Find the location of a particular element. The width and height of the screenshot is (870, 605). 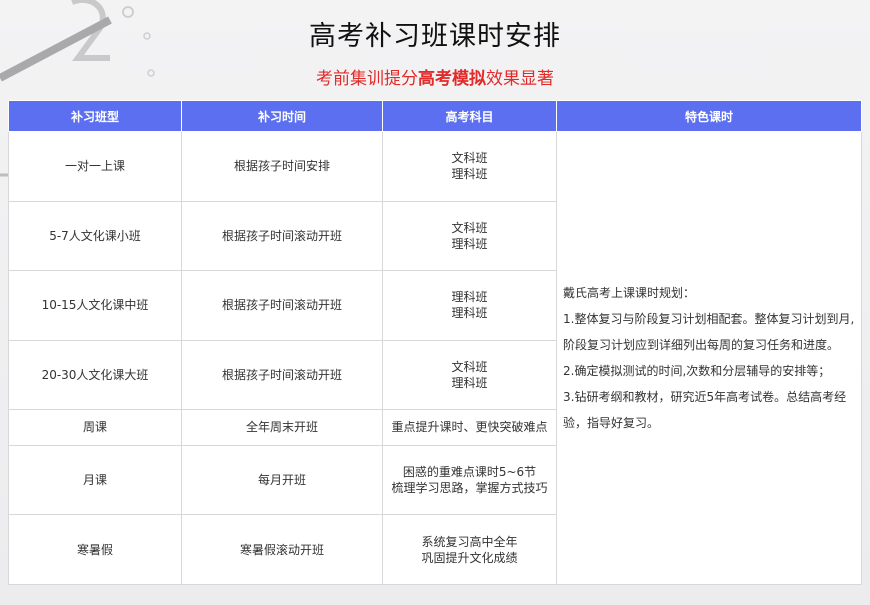

subject-line: 巩固提升文化成绩 is located at coordinates (469, 557).